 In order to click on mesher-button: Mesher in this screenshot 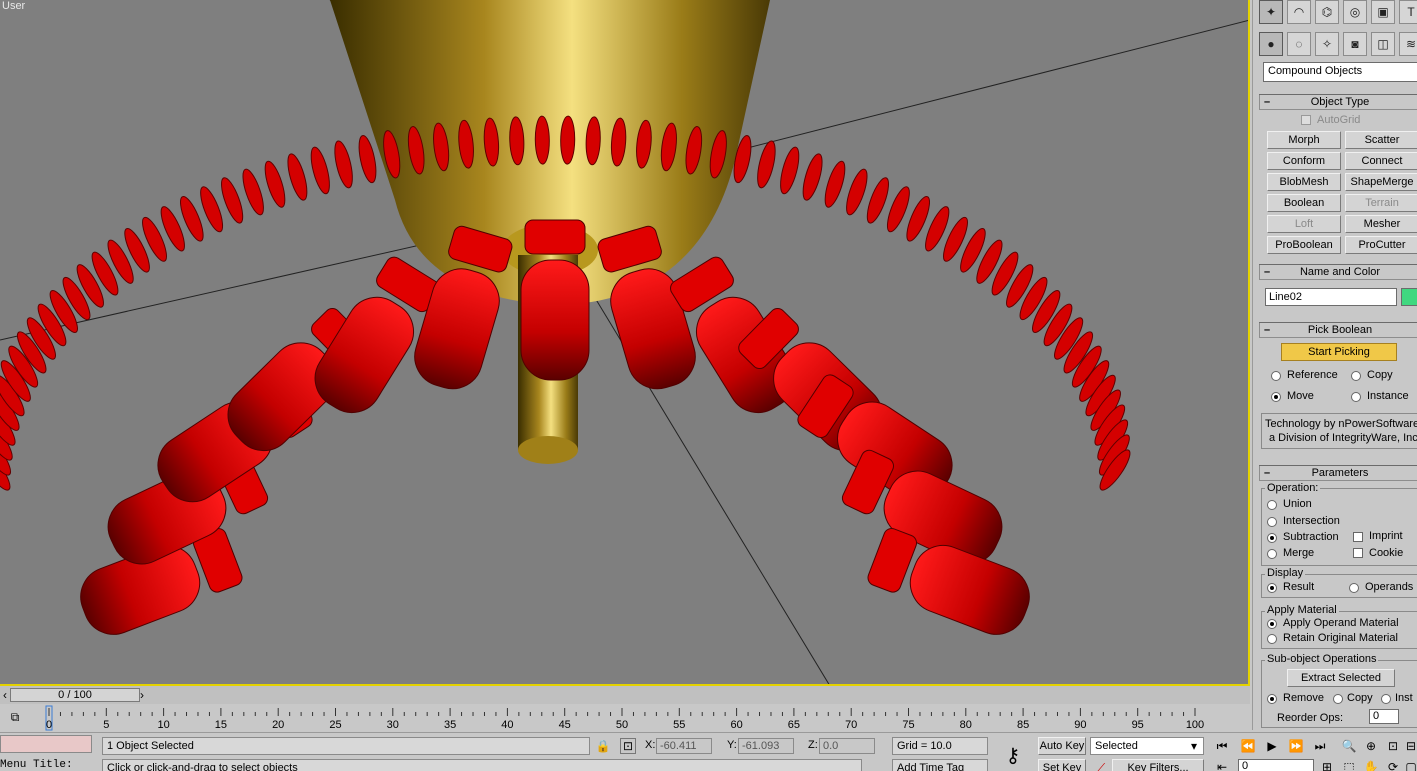, I will do `click(1381, 224)`.